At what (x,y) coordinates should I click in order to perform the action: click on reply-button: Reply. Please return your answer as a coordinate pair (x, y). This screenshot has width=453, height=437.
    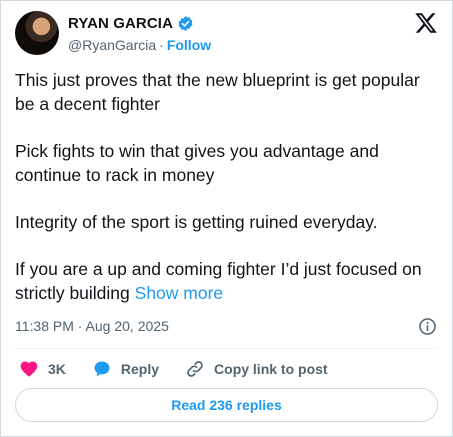
    Looking at the image, I should click on (125, 369).